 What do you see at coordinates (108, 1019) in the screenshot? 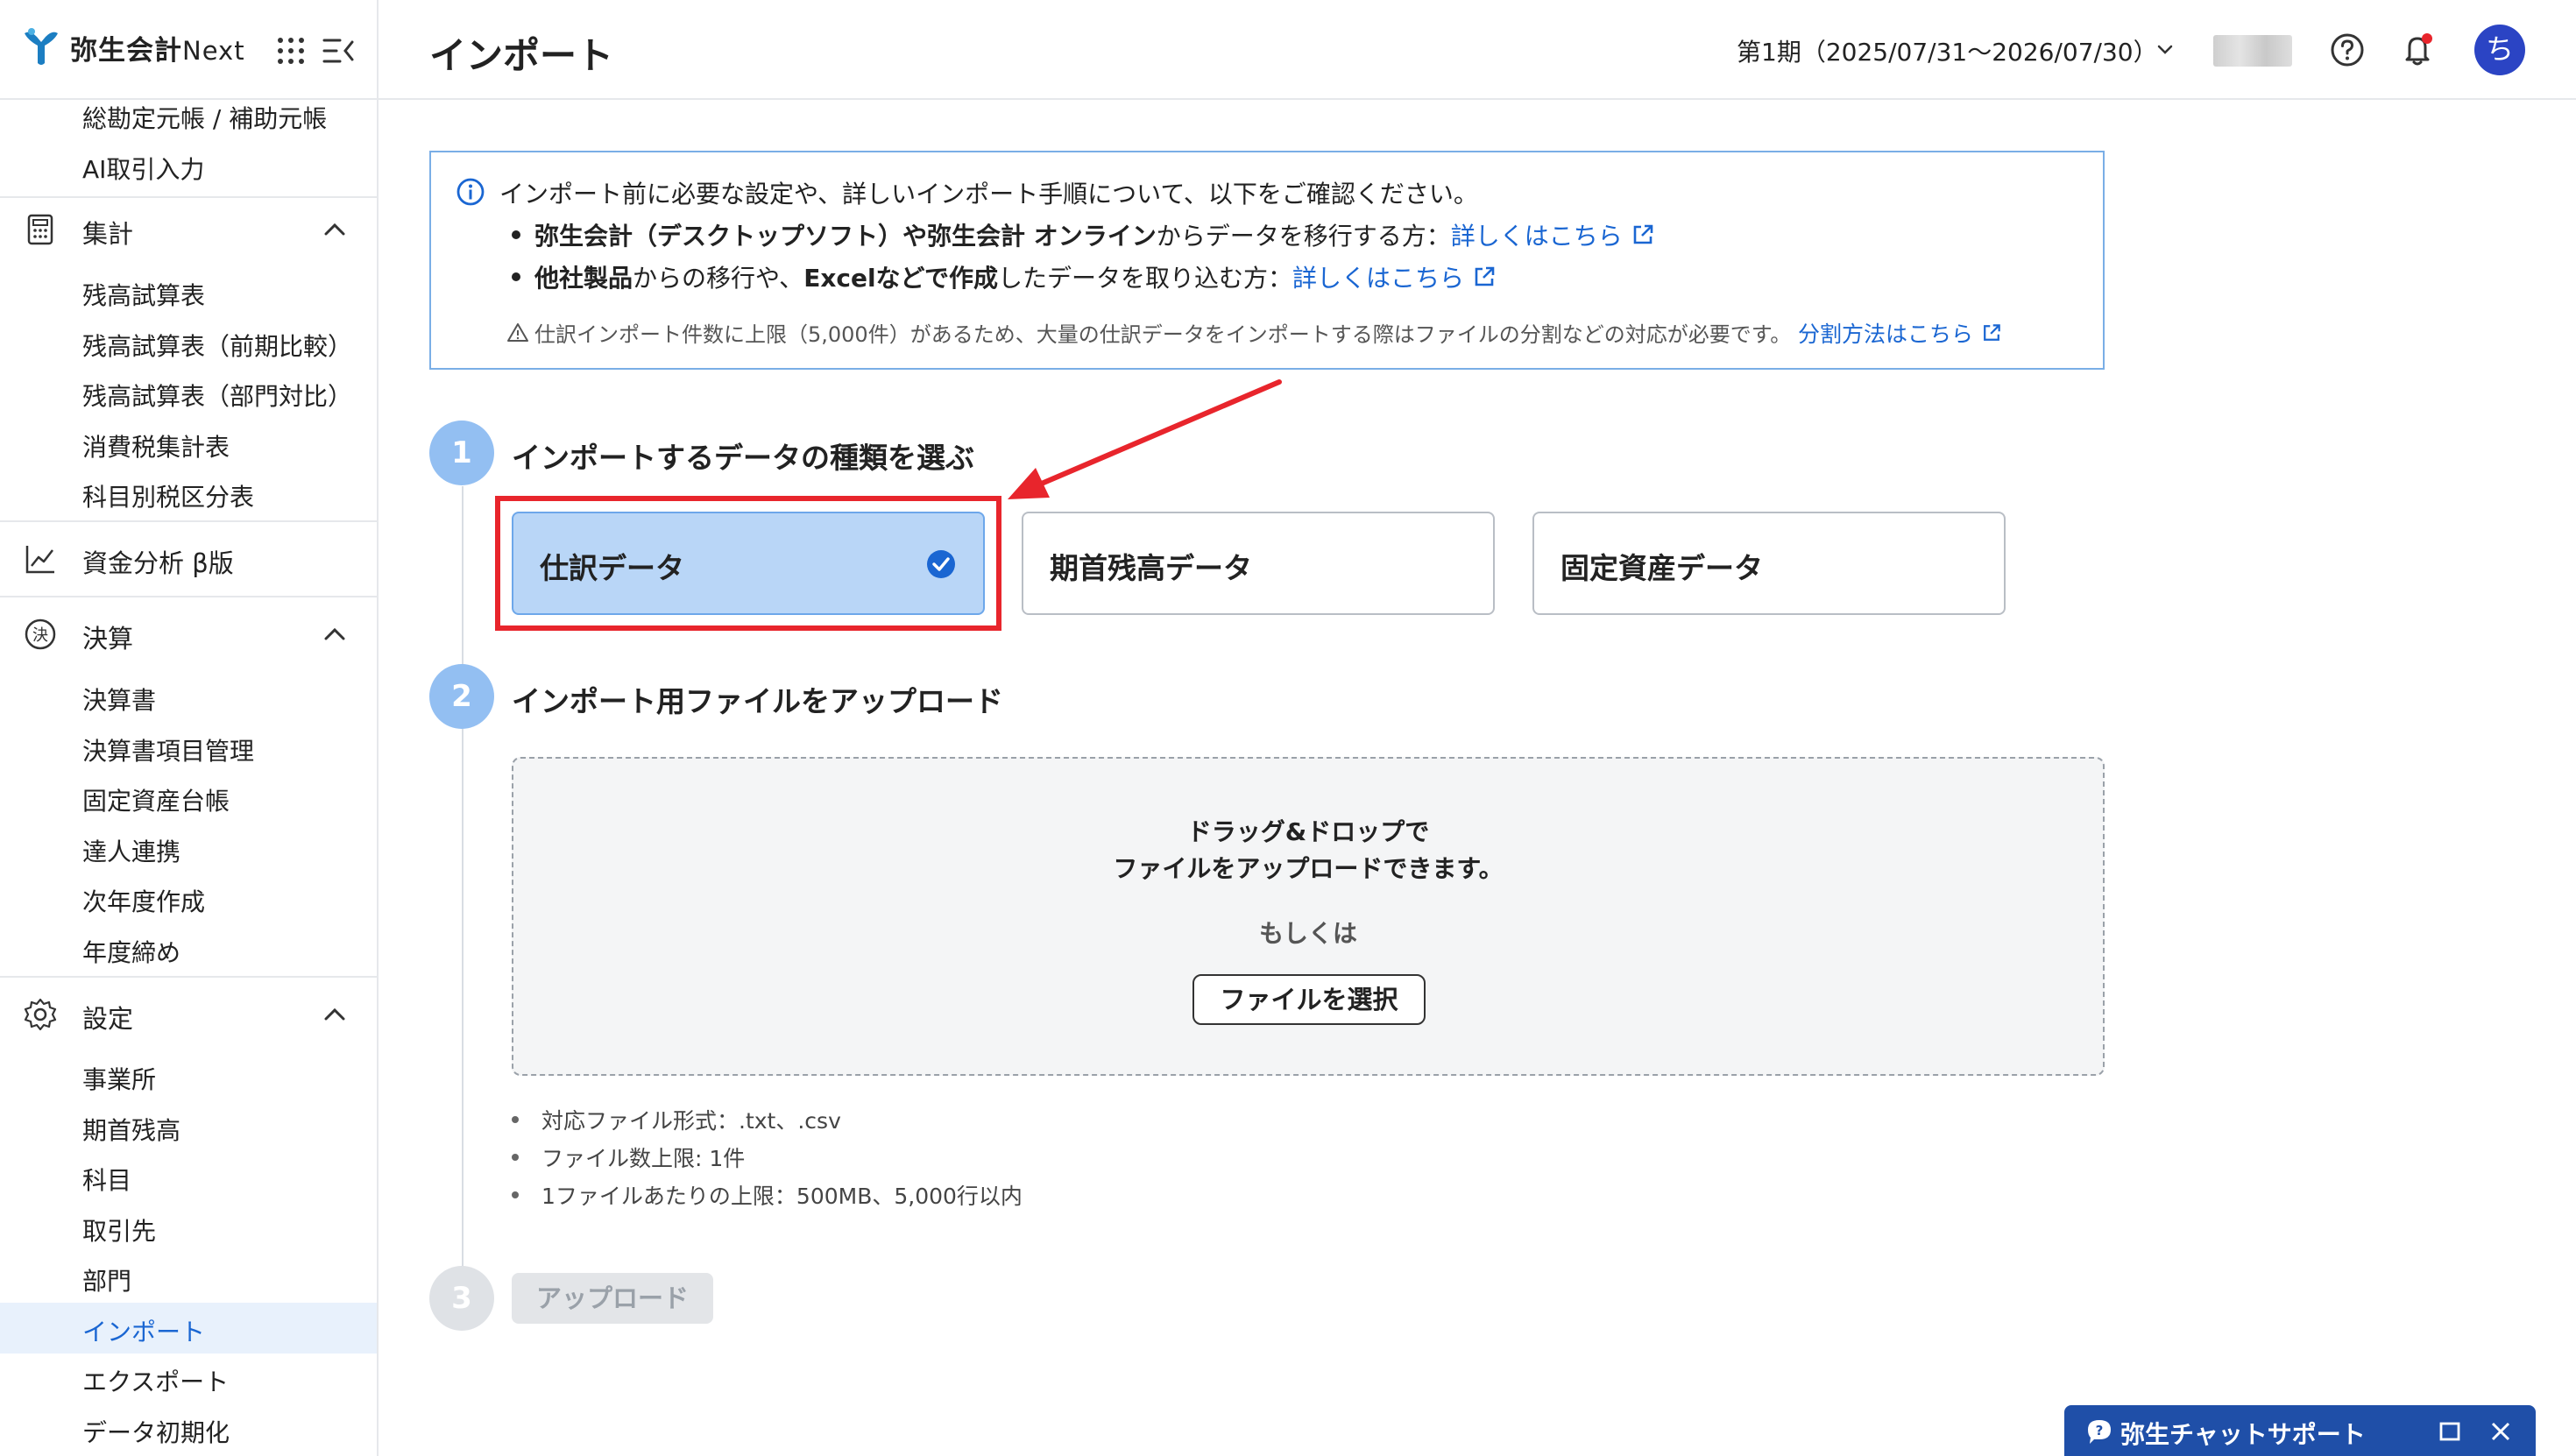
I see `sidebar-group-label: 設定` at bounding box center [108, 1019].